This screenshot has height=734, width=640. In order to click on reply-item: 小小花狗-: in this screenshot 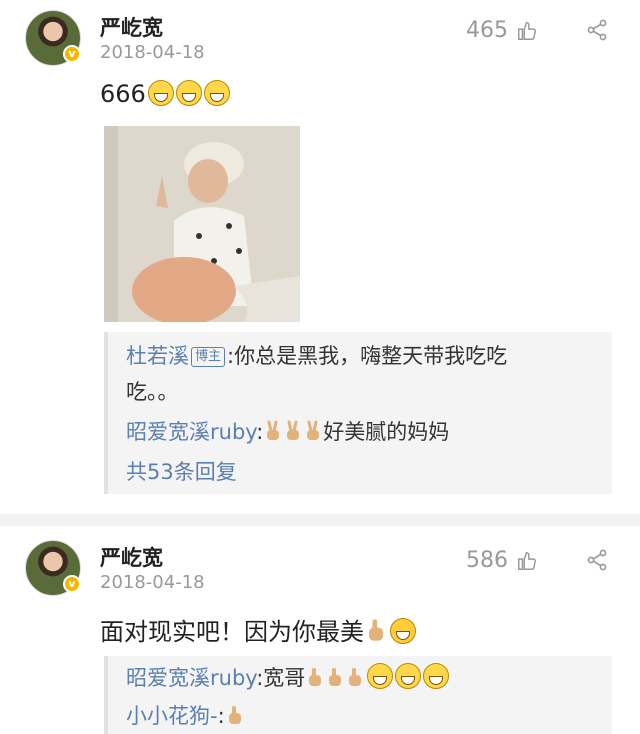, I will do `click(185, 716)`.